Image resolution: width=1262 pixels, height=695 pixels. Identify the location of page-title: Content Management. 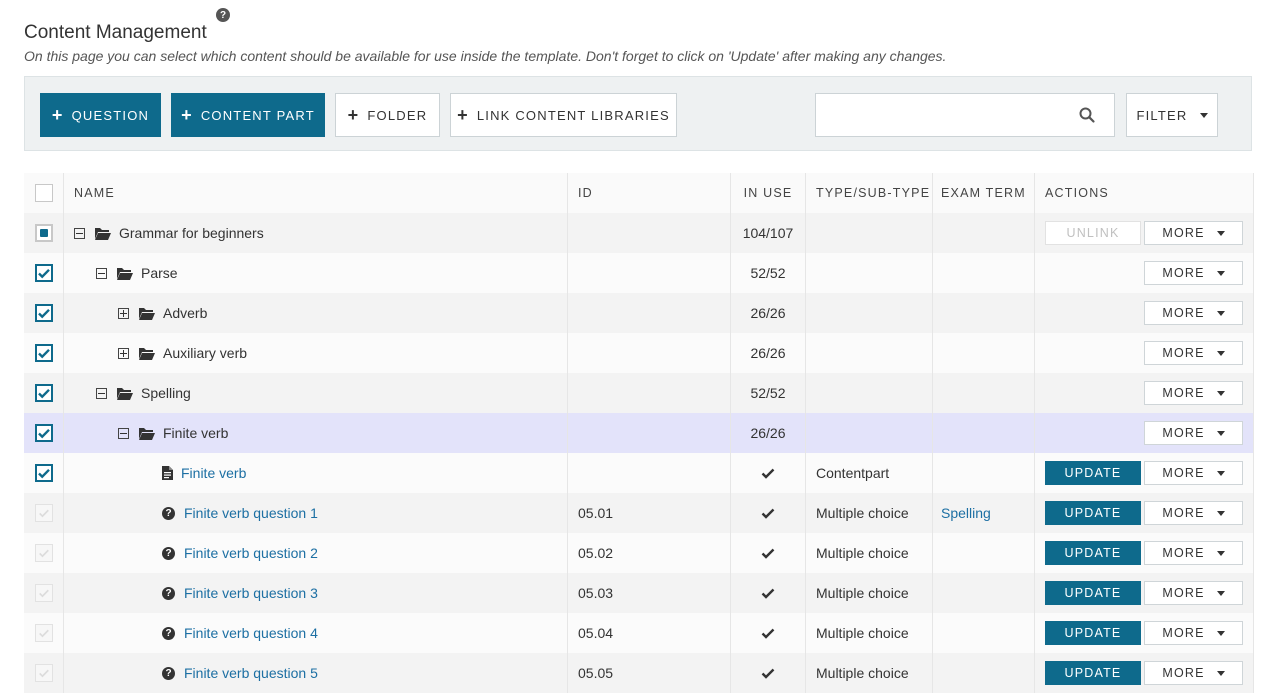
(115, 32).